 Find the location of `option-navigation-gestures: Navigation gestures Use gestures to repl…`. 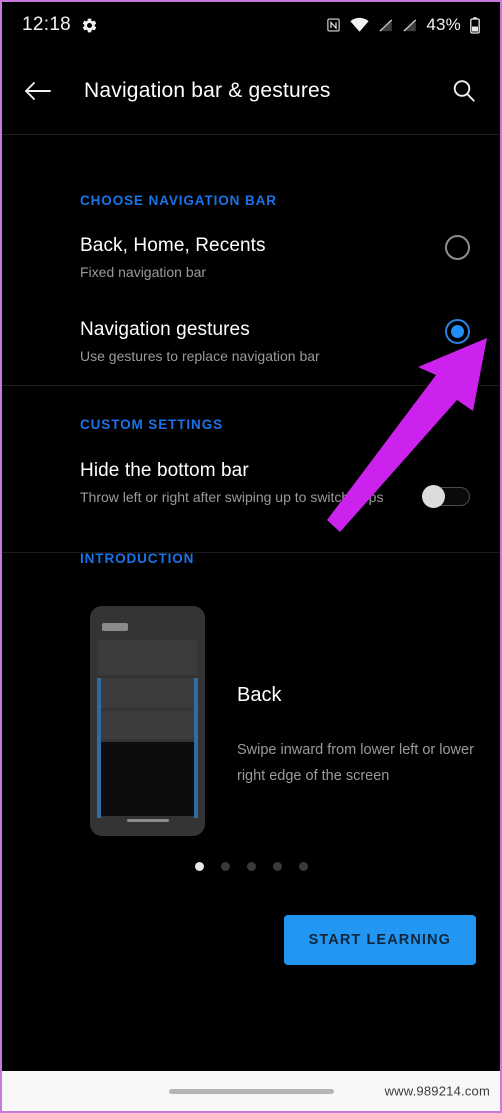

option-navigation-gestures: Navigation gestures Use gestures to repl… is located at coordinates (251, 326).